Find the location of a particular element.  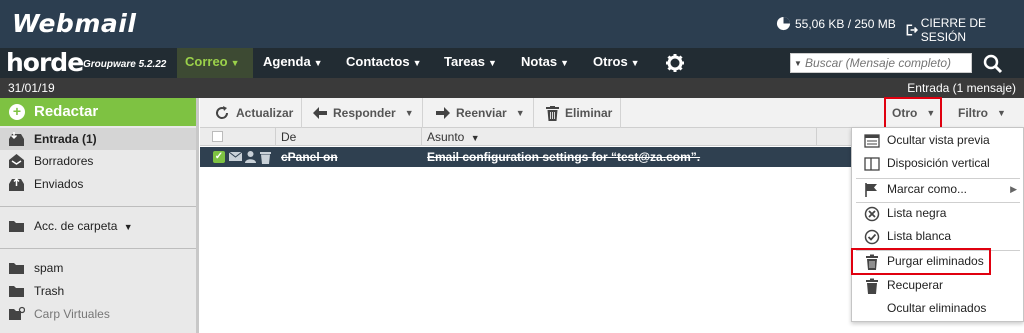

menu-item-blacklist: Lista negra is located at coordinates (937, 213).